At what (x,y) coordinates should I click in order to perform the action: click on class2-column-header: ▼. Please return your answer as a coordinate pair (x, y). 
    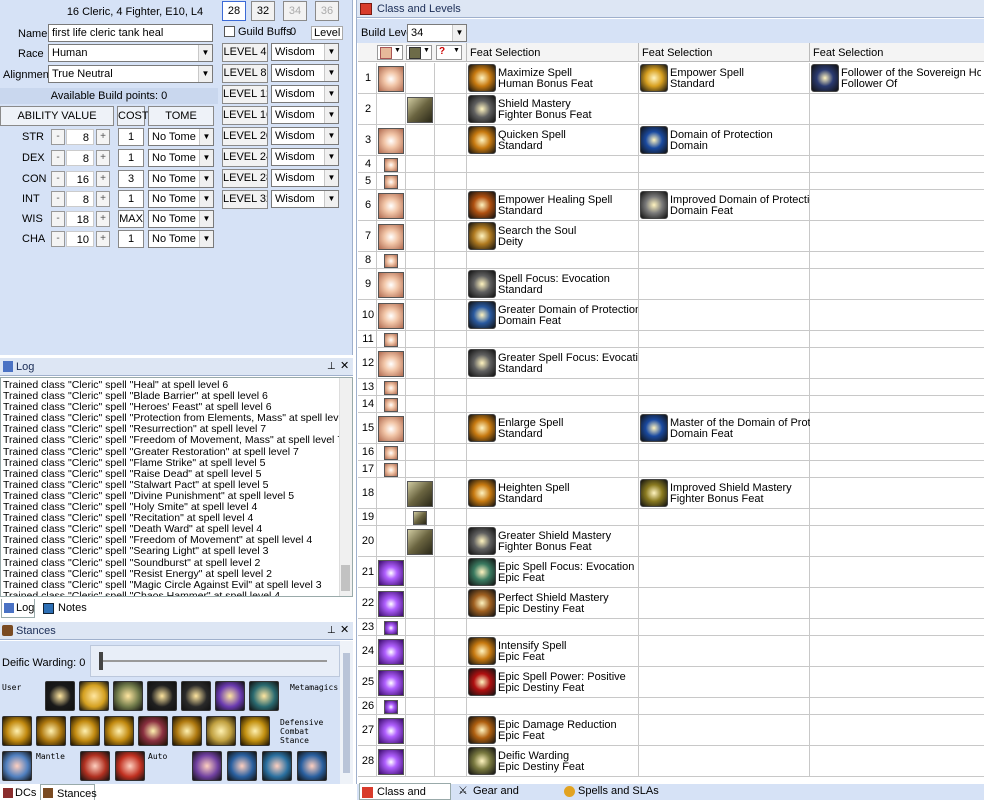
    Looking at the image, I should click on (419, 52).